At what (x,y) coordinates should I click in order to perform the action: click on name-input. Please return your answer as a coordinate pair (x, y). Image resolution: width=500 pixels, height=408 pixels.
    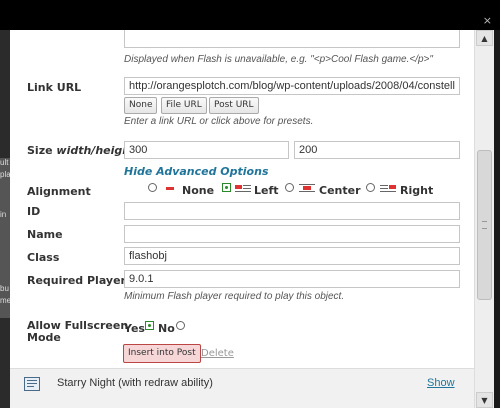
    Looking at the image, I should click on (292, 234).